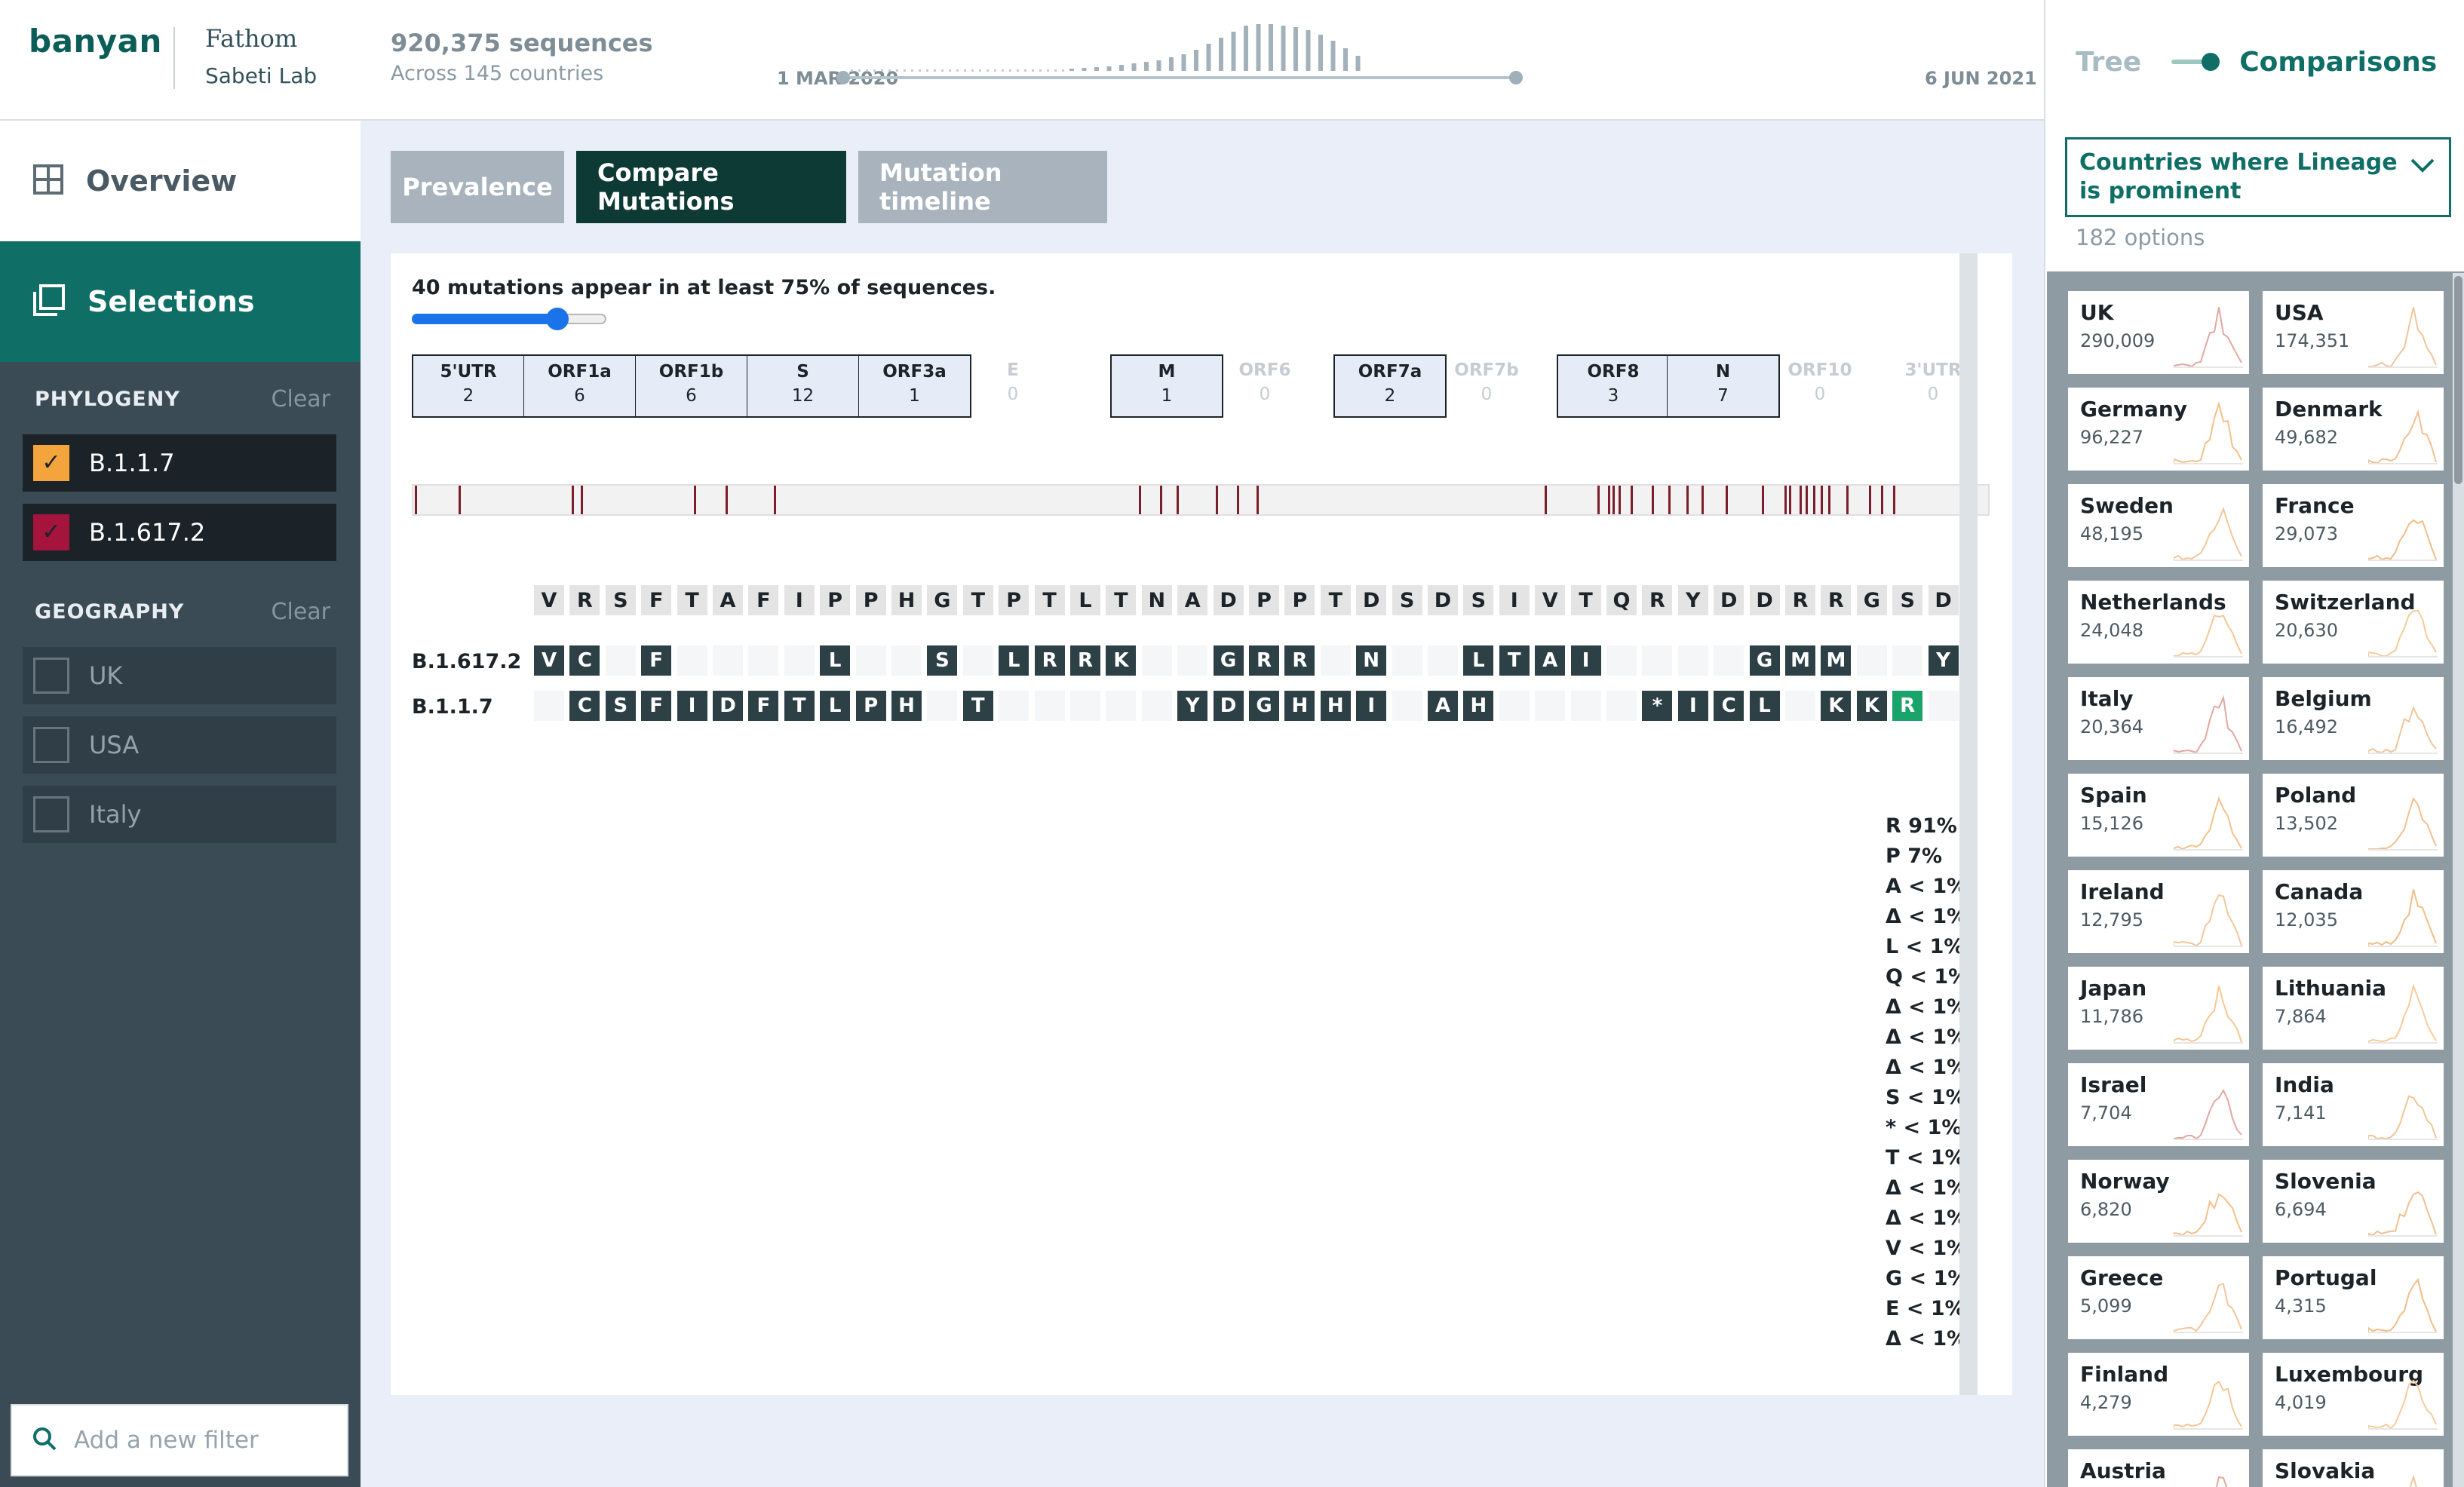 The width and height of the screenshot is (2464, 1487). Describe the element at coordinates (2158, 1202) in the screenshot. I see `country-card-norway: Norway 6,820` at that location.